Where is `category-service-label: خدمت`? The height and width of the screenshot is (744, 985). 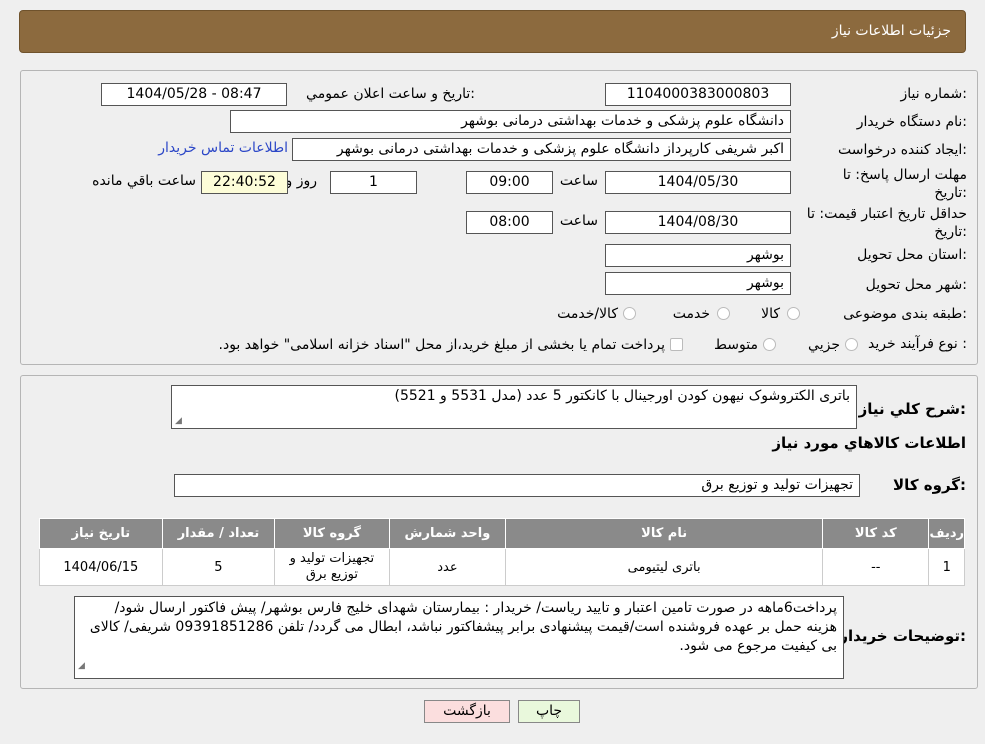
category-service-label: خدمت is located at coordinates (691, 314).